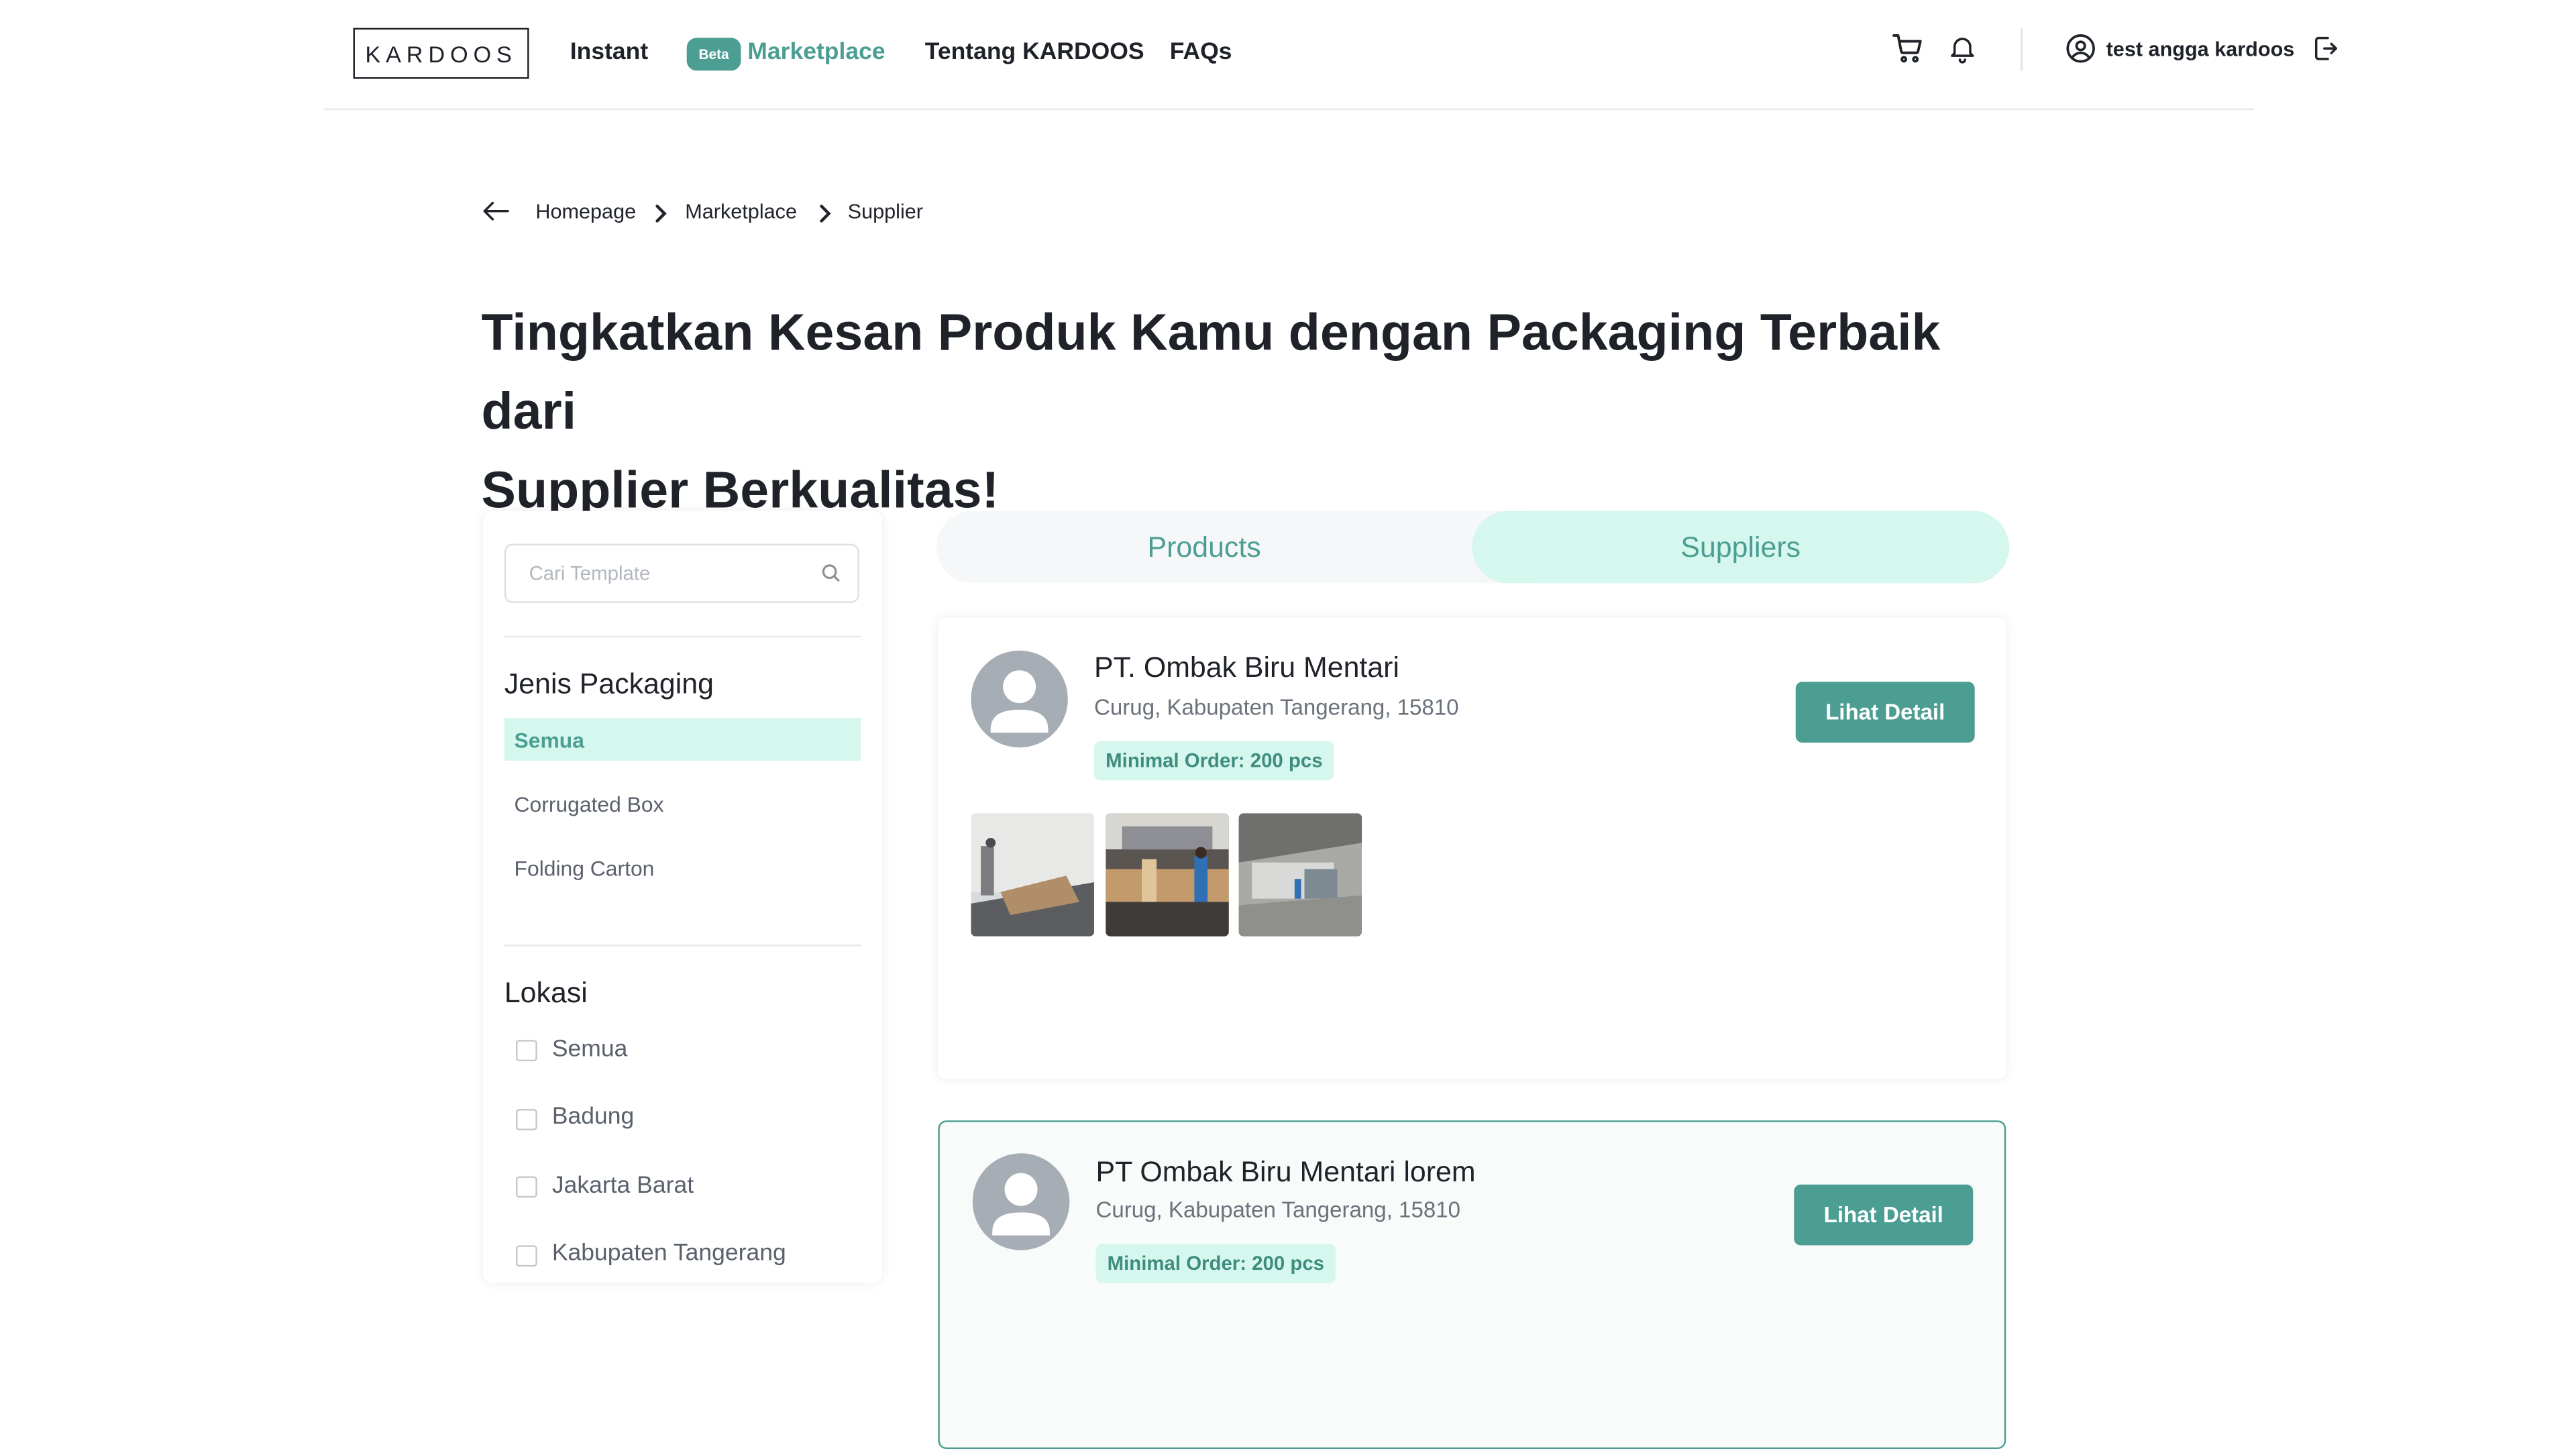  I want to click on filter-jenis-semua: Semua, so click(682, 739).